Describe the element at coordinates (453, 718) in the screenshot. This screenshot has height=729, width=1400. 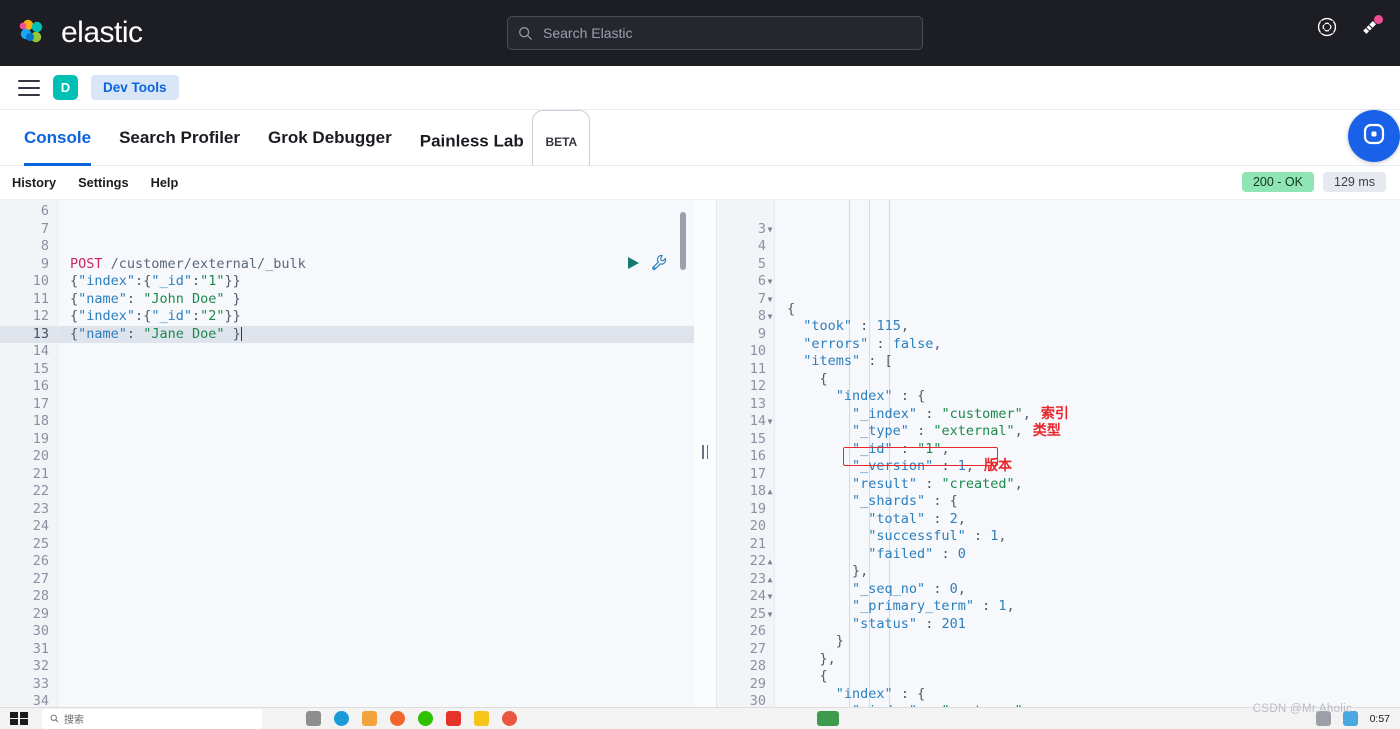
I see `wps-icon` at that location.